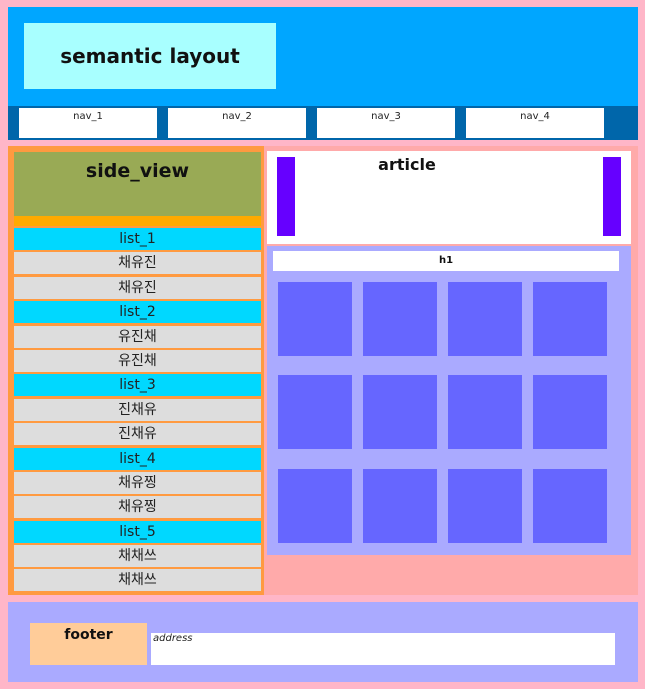 Image resolution: width=645 pixels, height=689 pixels. I want to click on list-category: list_1, so click(137, 239).